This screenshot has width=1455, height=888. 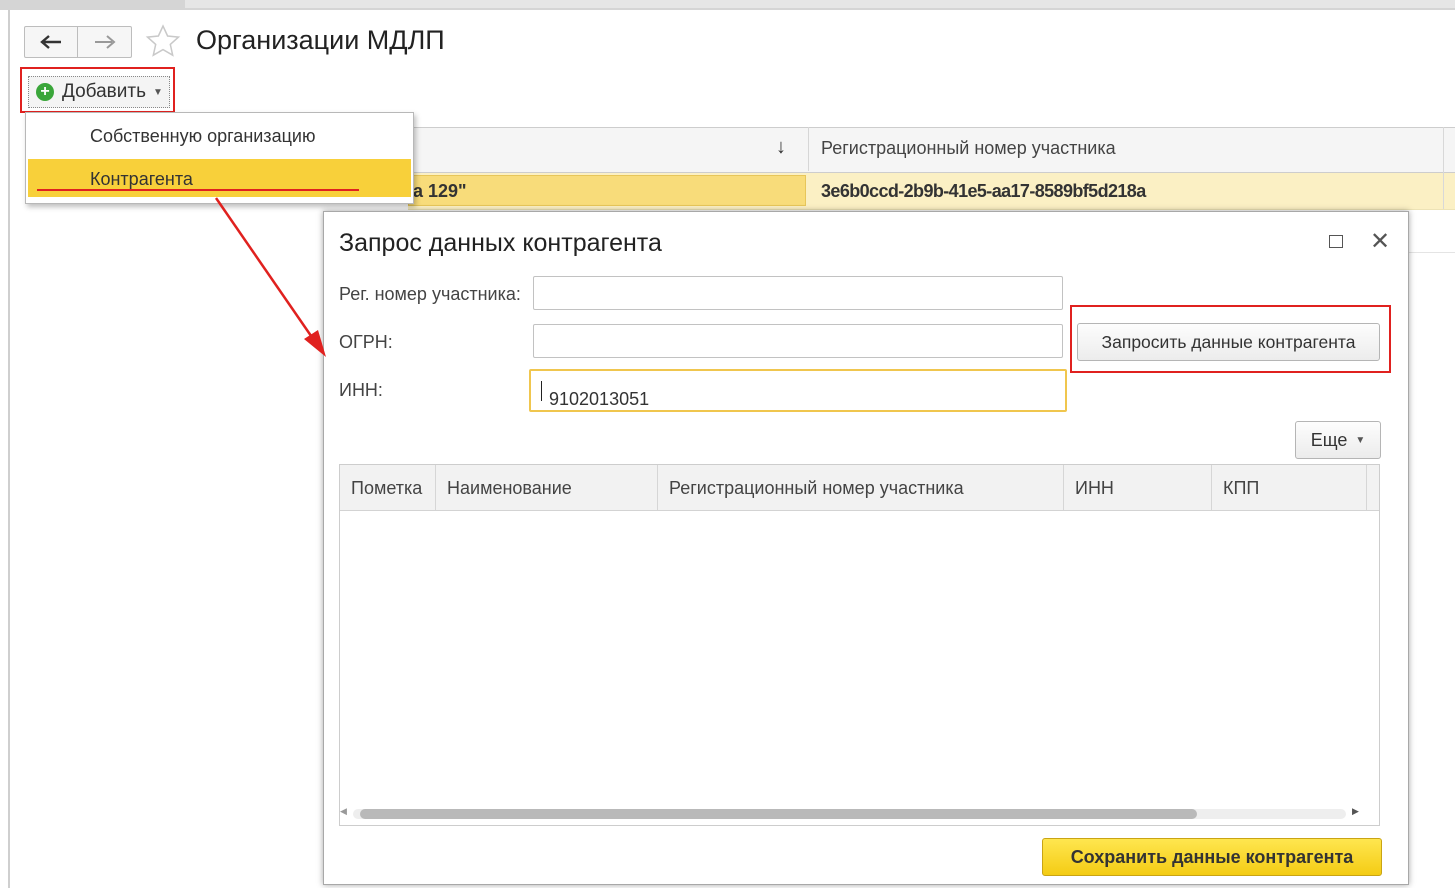 What do you see at coordinates (541, 391) in the screenshot?
I see `text-cursor` at bounding box center [541, 391].